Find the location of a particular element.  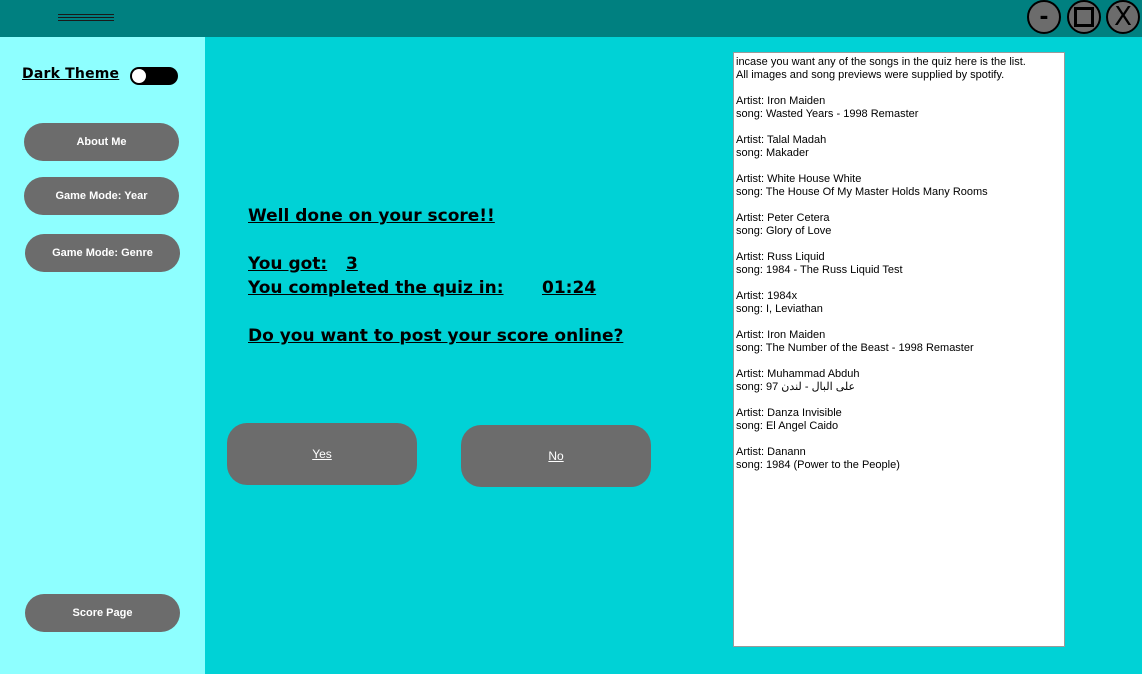

maximize-icon is located at coordinates (1084, 17).